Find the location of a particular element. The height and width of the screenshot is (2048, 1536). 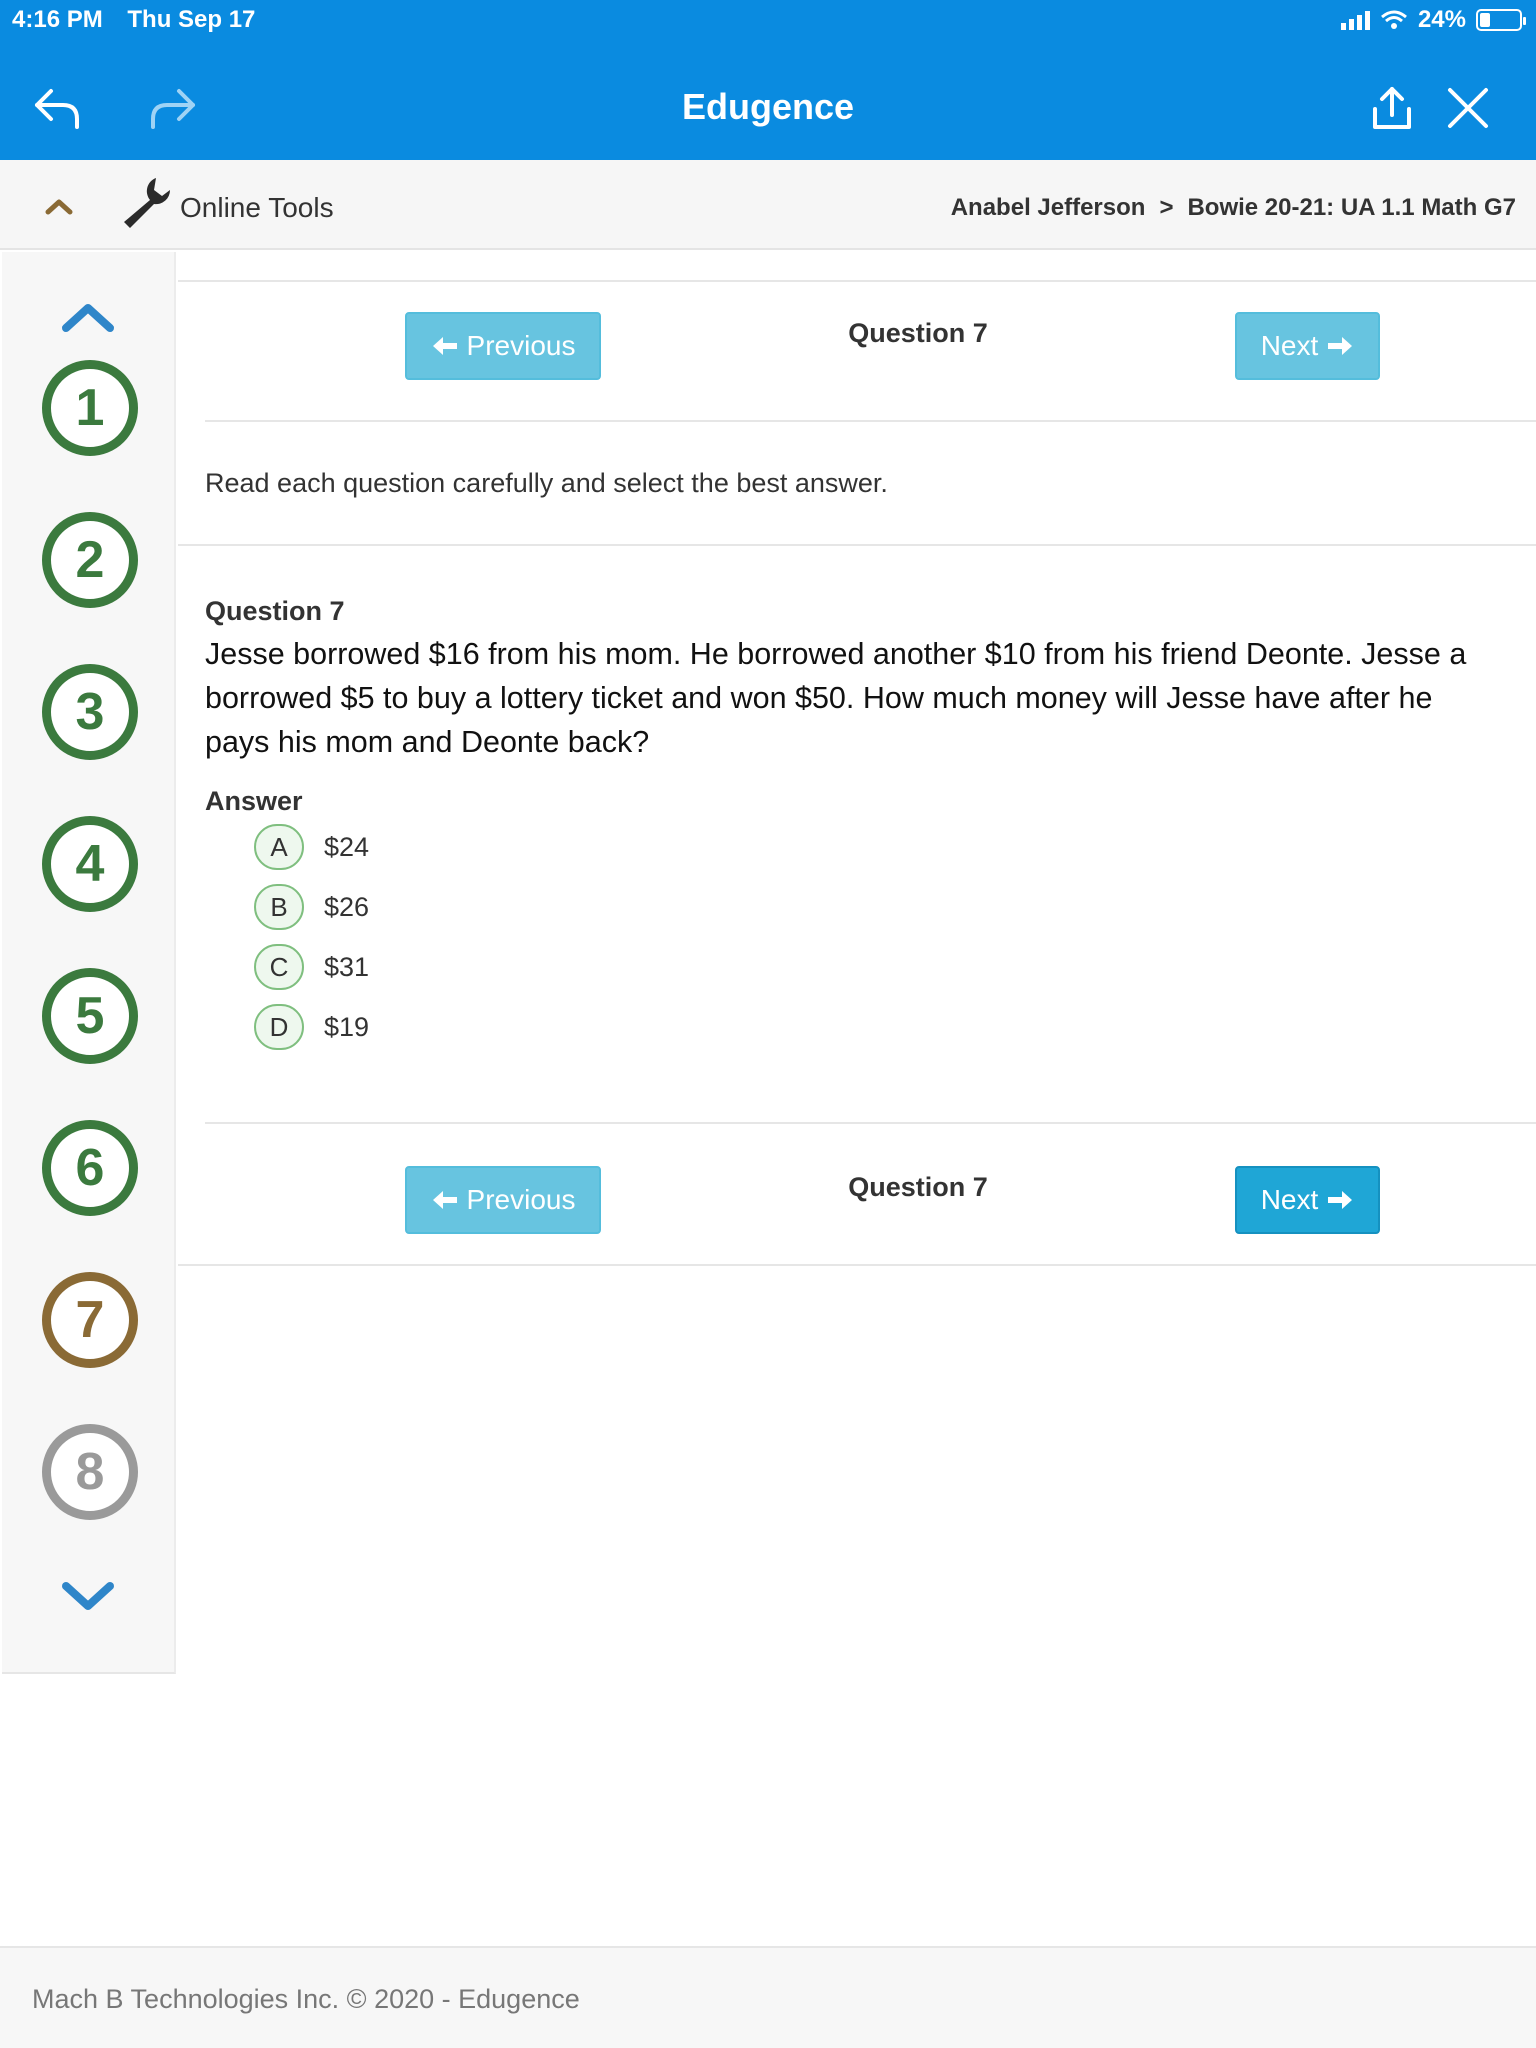

choice-text: $31 is located at coordinates (346, 967).